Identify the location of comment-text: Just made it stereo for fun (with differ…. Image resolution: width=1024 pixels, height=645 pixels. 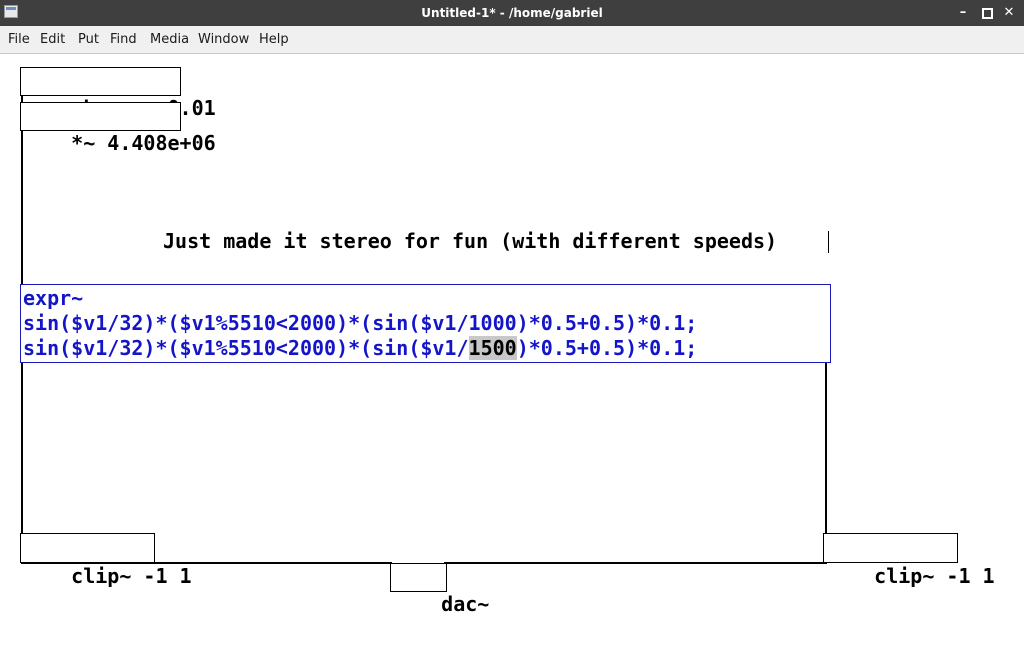
(470, 241).